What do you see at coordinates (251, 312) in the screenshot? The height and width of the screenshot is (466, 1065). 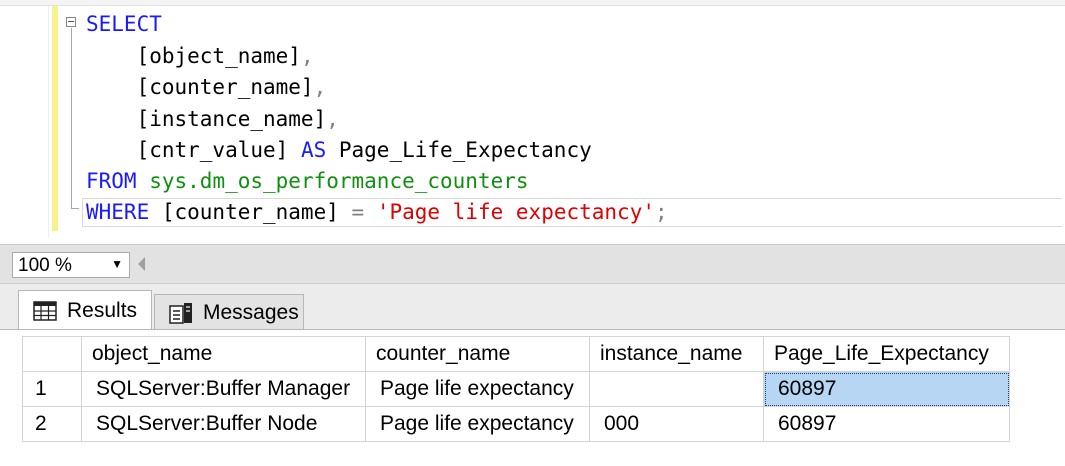 I see `tab-messages-label: Messages` at bounding box center [251, 312].